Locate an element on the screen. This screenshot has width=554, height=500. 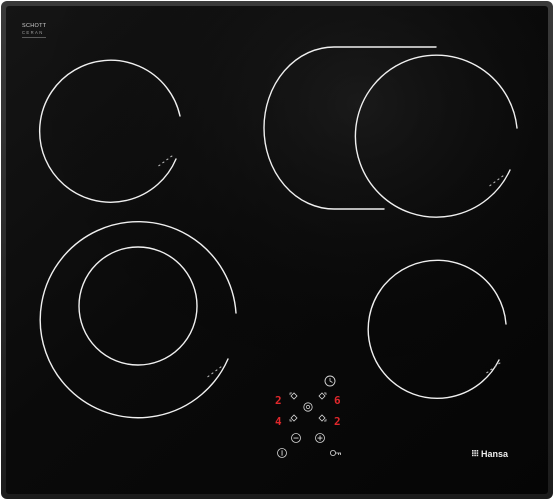
glass-logo-rule is located at coordinates (34, 37).